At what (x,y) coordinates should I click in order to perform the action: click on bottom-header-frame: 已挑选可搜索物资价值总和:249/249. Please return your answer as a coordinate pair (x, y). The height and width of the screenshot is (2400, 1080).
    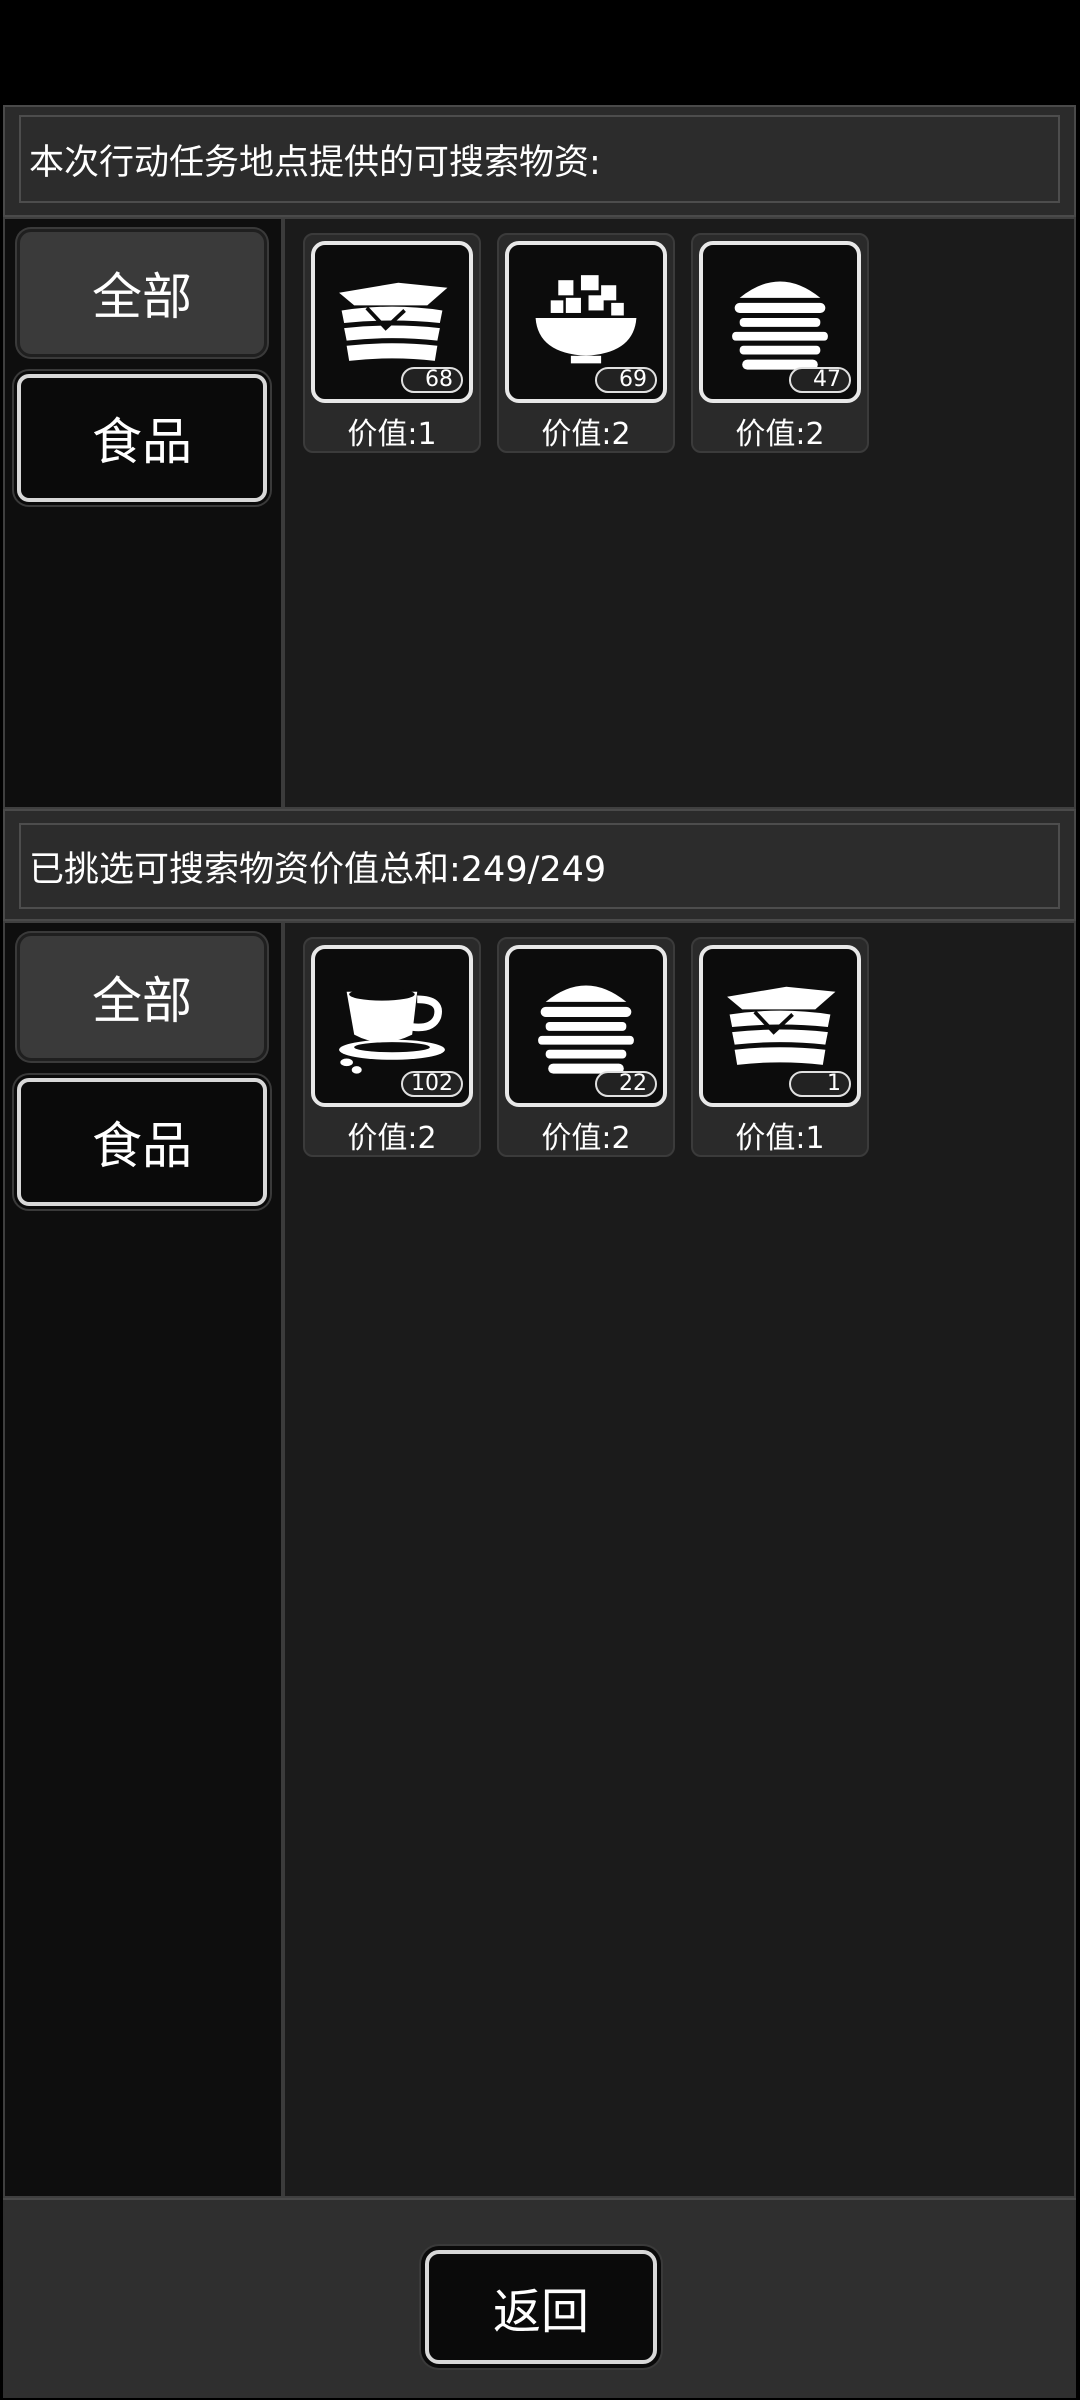
    Looking at the image, I should click on (539, 865).